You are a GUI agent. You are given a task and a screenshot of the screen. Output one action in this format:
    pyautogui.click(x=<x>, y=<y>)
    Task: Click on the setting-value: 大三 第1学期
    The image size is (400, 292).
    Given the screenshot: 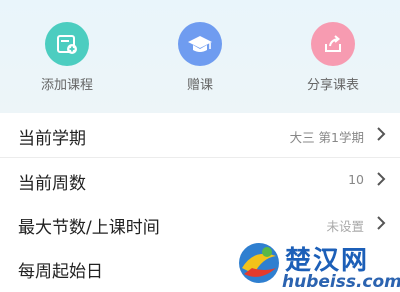 What is the action you would take?
    pyautogui.click(x=326, y=137)
    